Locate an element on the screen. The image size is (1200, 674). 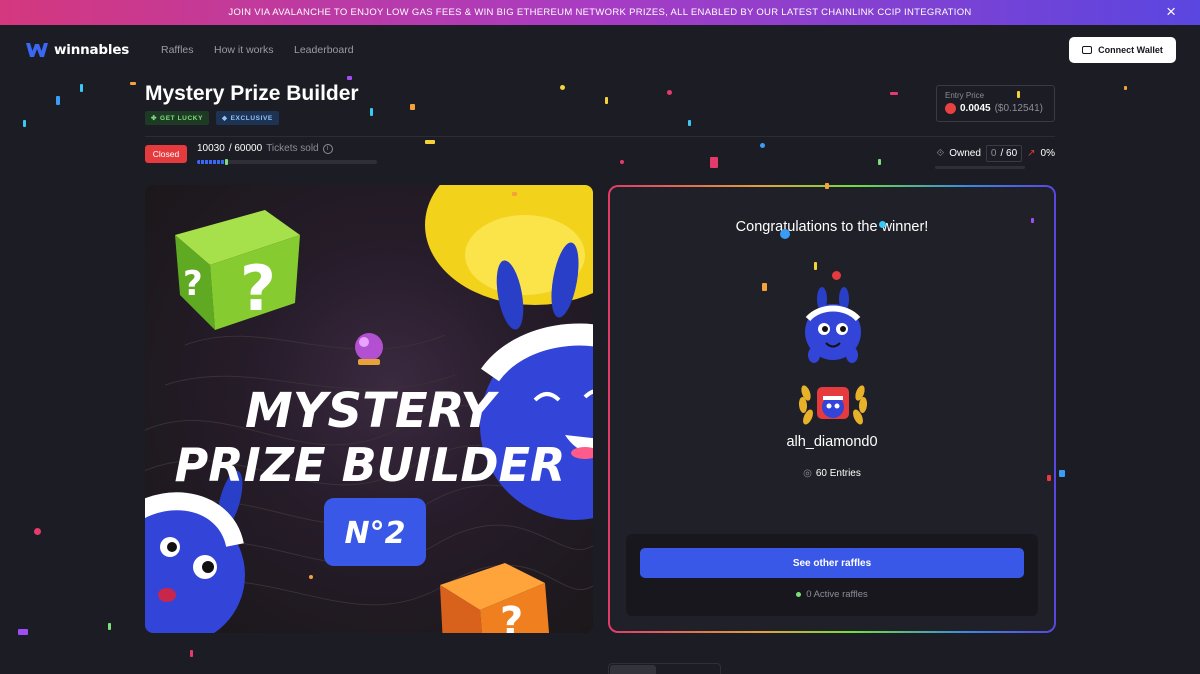
tag-label: GET LUCKY is located at coordinates (182, 118).